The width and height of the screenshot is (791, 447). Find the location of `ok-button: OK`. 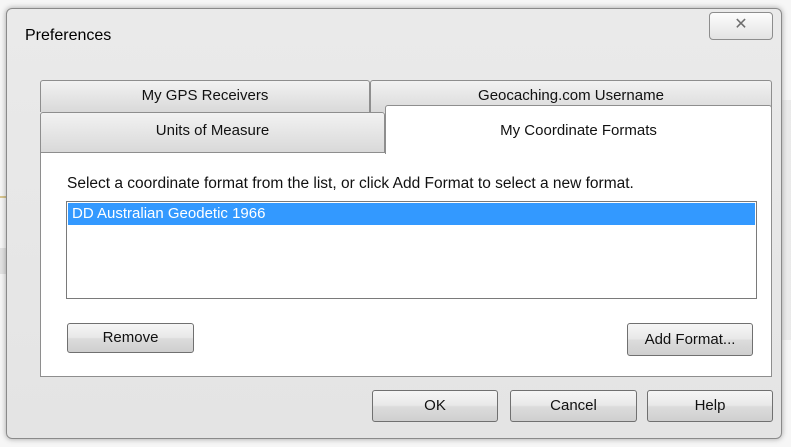

ok-button: OK is located at coordinates (435, 406).